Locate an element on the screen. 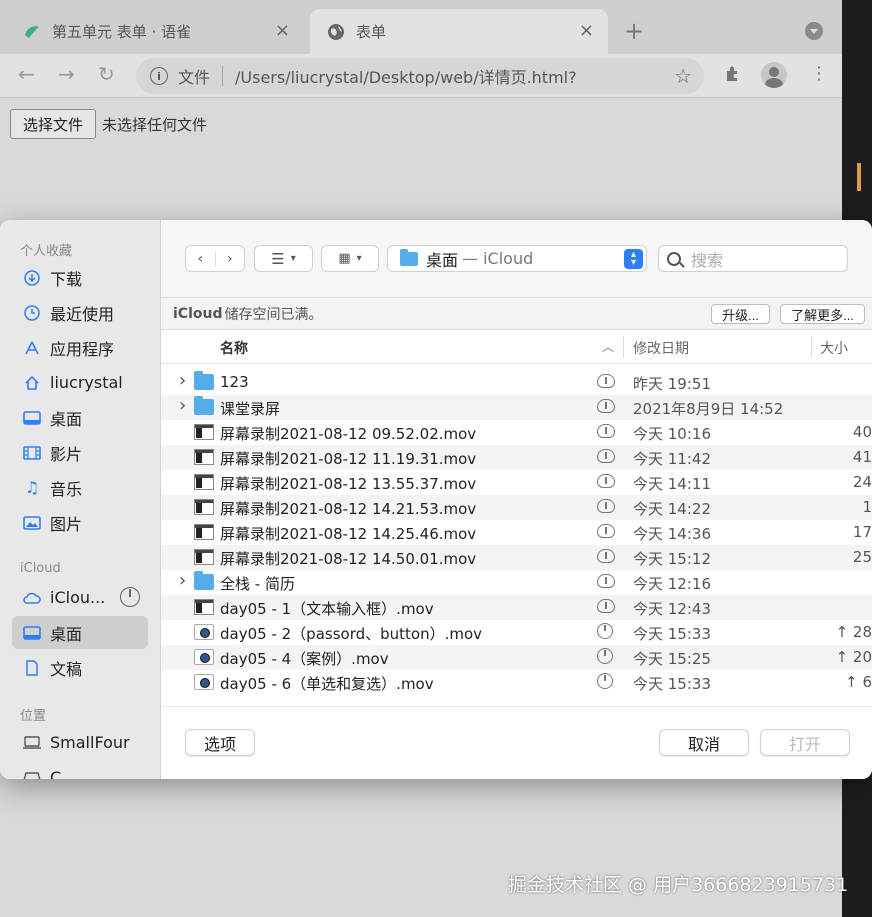  choose-file-button: 选择文件 is located at coordinates (53, 124).